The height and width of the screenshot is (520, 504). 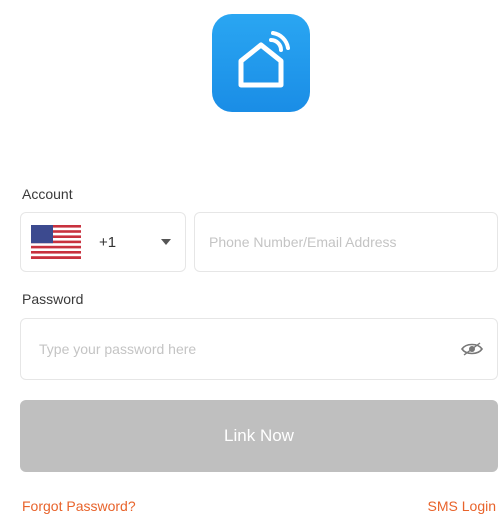 I want to click on account-row: +1, so click(x=259, y=242).